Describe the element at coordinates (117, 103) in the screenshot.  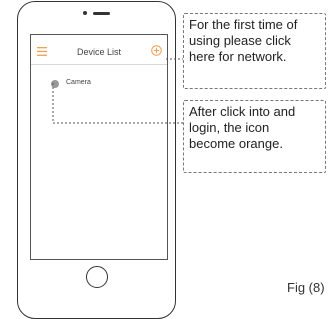
I see `connector-device-to-callout` at that location.